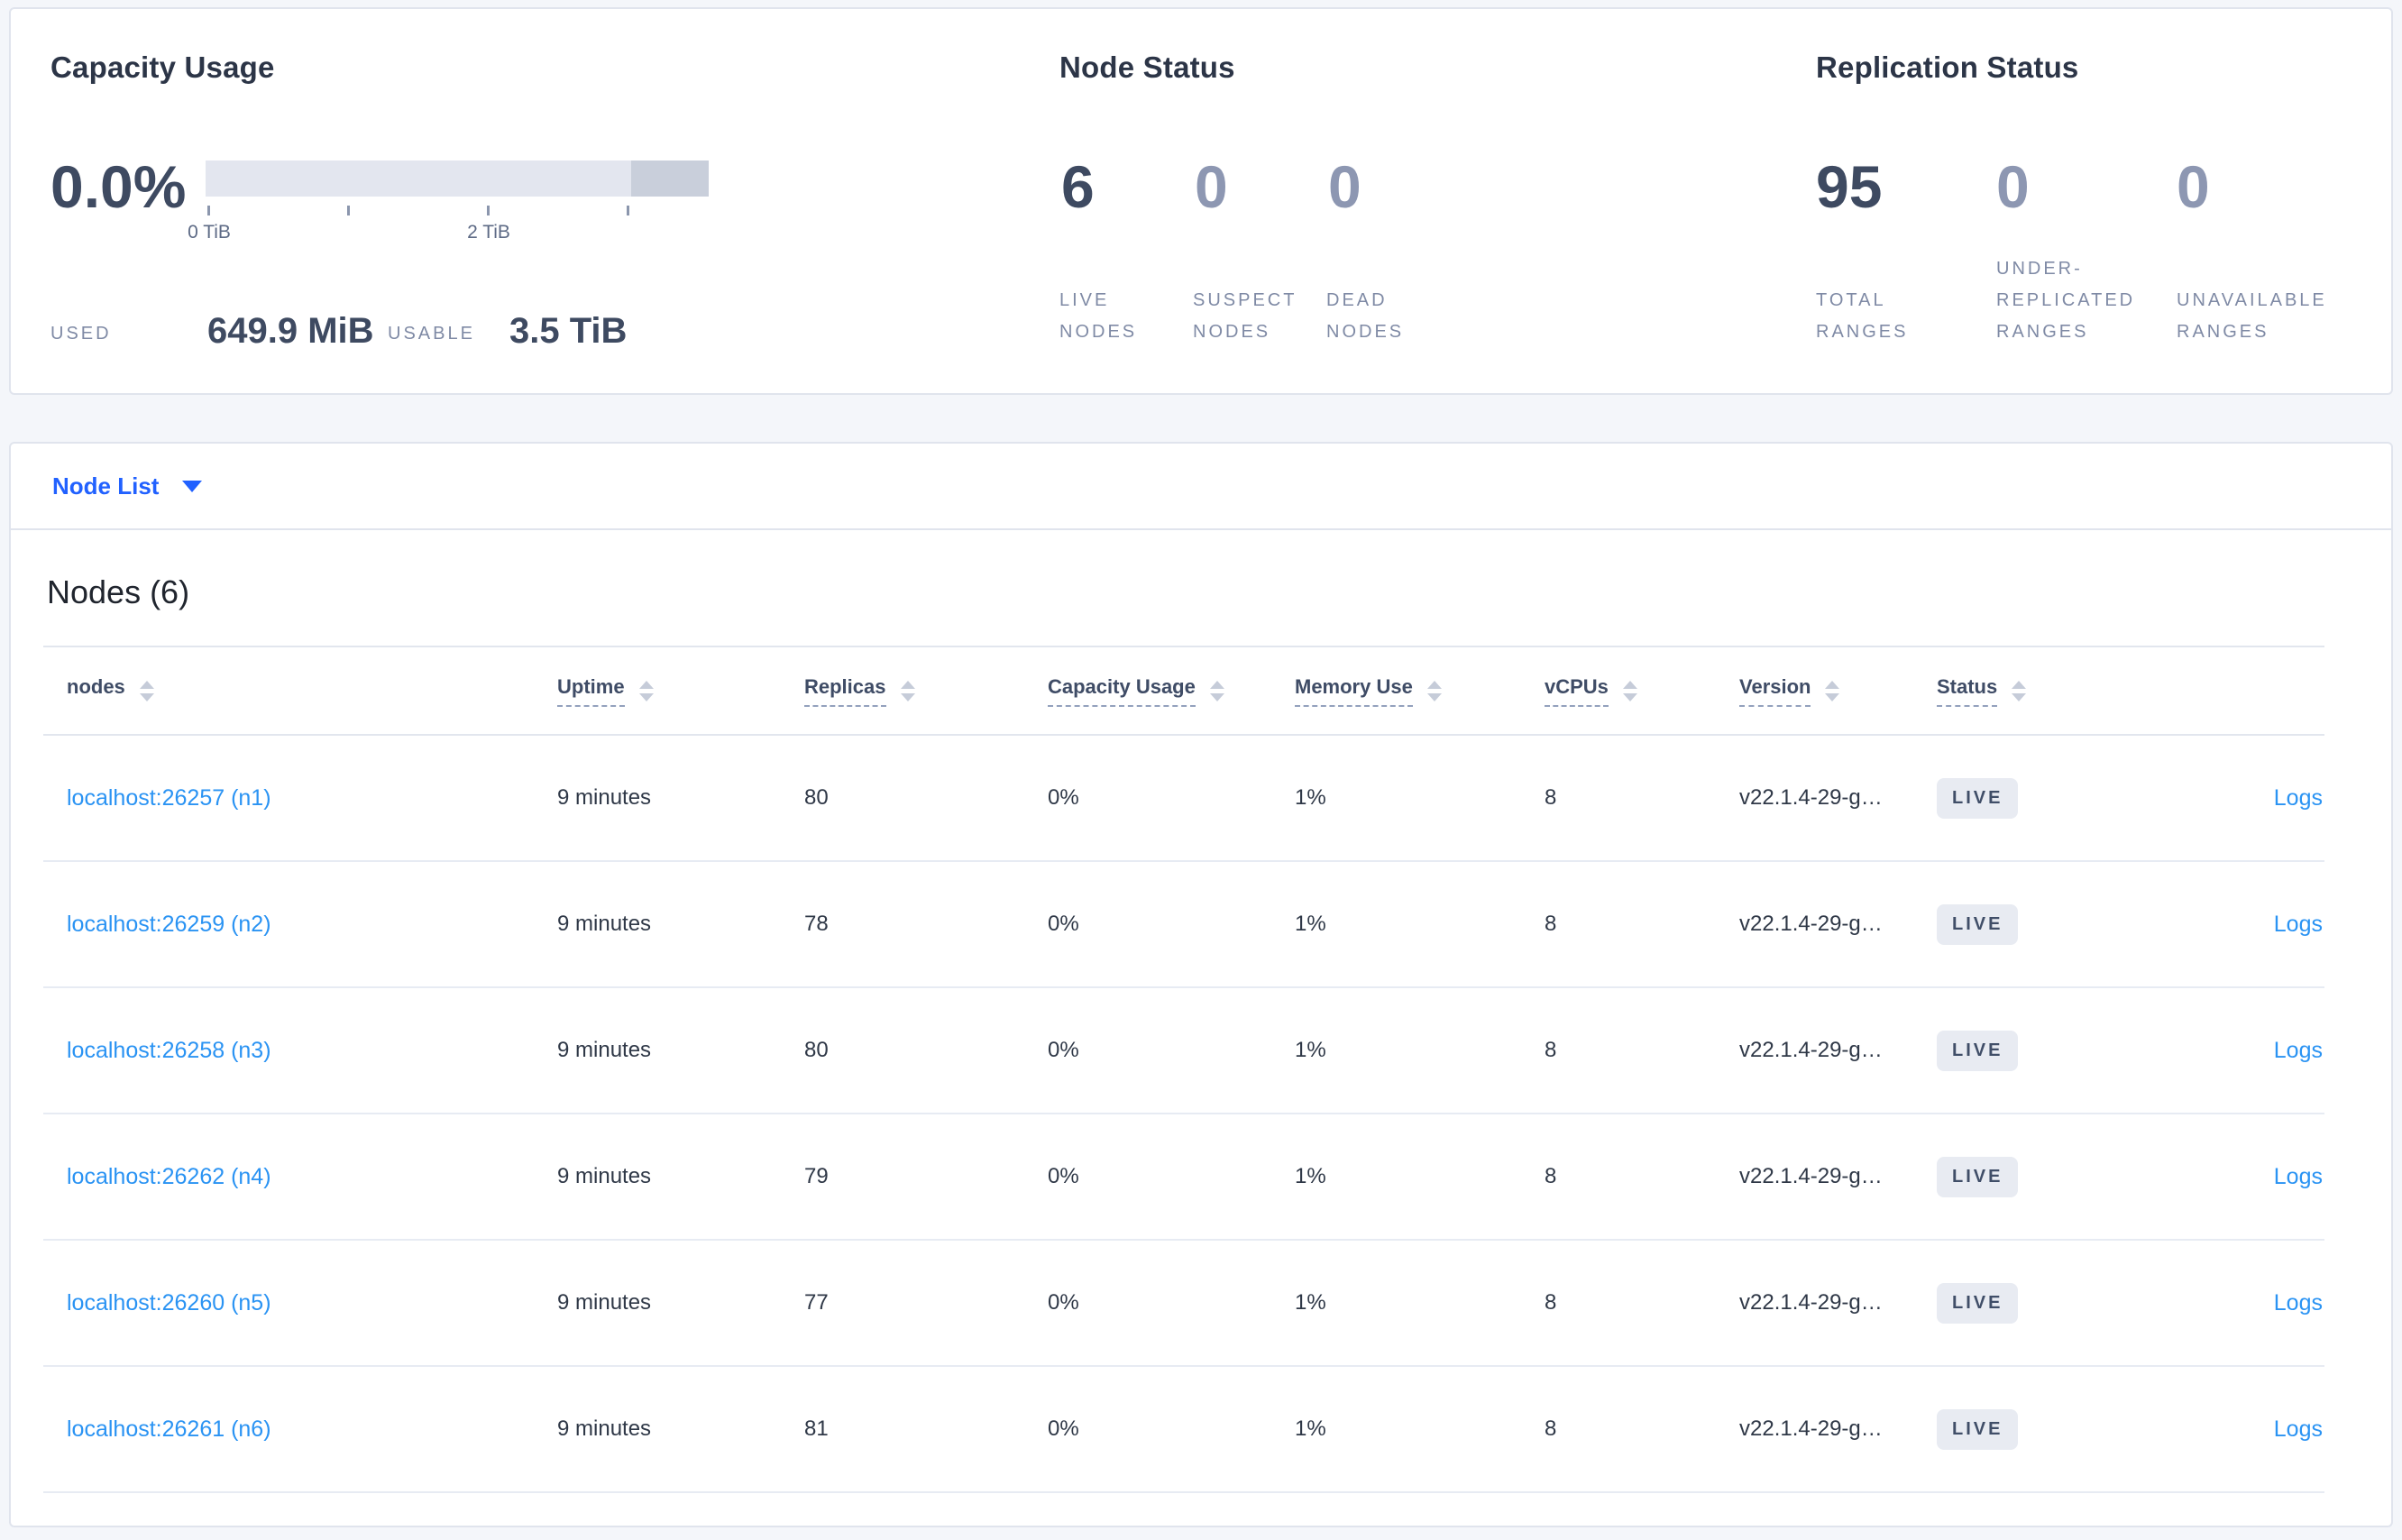  What do you see at coordinates (169, 1303) in the screenshot?
I see `node-link: localhost:26260 (n5)` at bounding box center [169, 1303].